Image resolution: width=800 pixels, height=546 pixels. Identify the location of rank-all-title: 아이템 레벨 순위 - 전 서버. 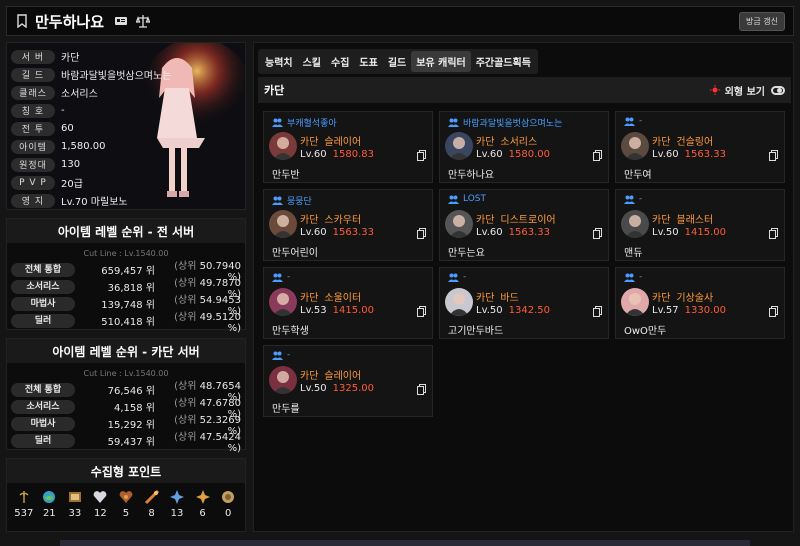
(126, 231).